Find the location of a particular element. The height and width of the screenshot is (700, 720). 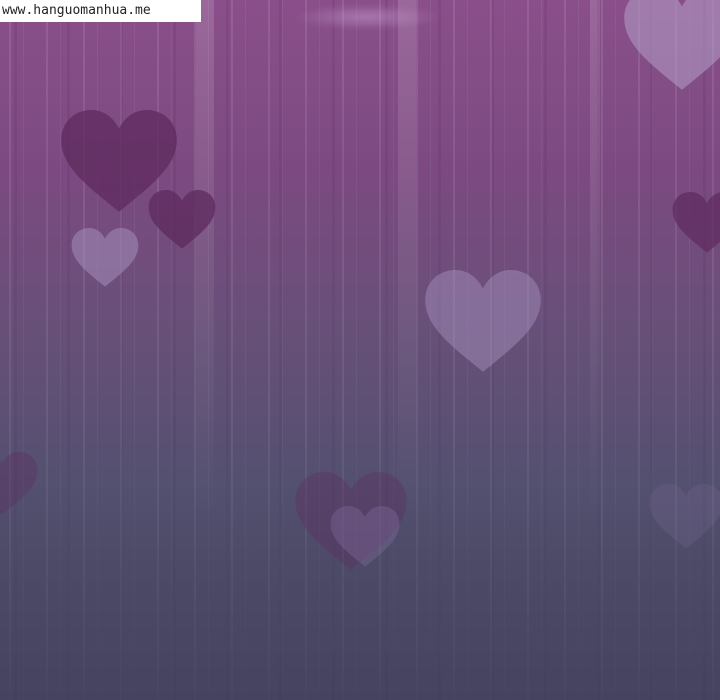

heart-bottom-right-faint-icon is located at coordinates (684, 516).